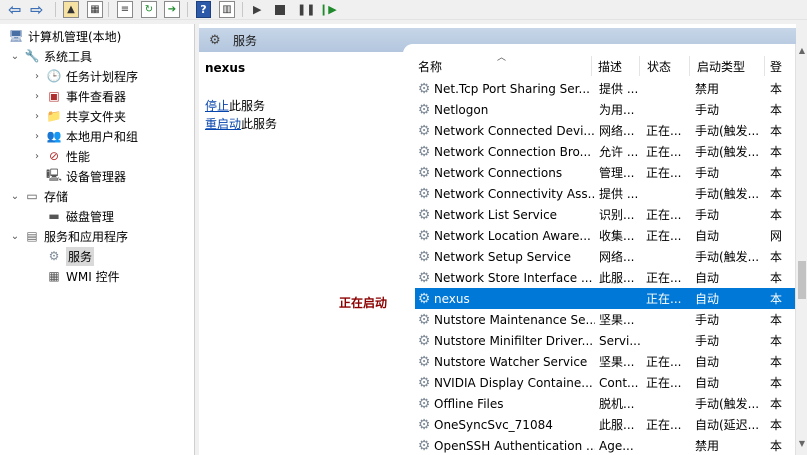  Describe the element at coordinates (605, 256) in the screenshot. I see `service-row: ⚙ Network Setup Service 网络... 手动(触发... 本` at that location.